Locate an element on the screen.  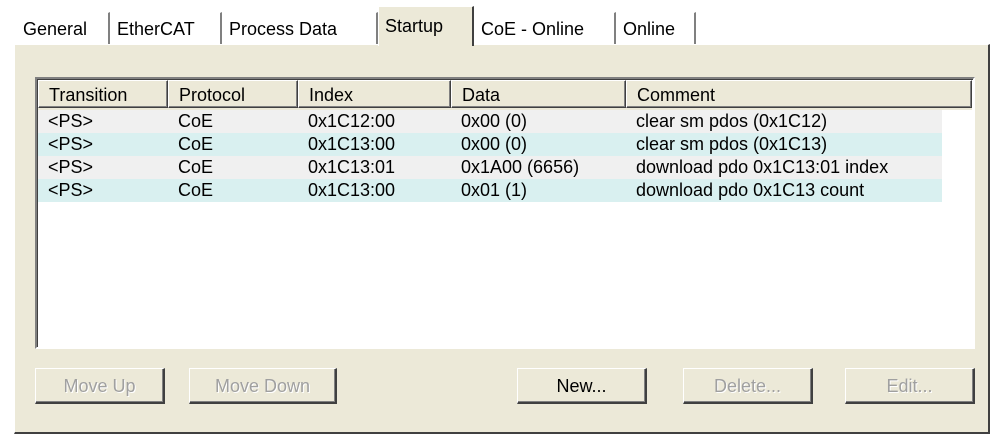
cell-comment: download pdo 0x1C13:01 index is located at coordinates (762, 167).